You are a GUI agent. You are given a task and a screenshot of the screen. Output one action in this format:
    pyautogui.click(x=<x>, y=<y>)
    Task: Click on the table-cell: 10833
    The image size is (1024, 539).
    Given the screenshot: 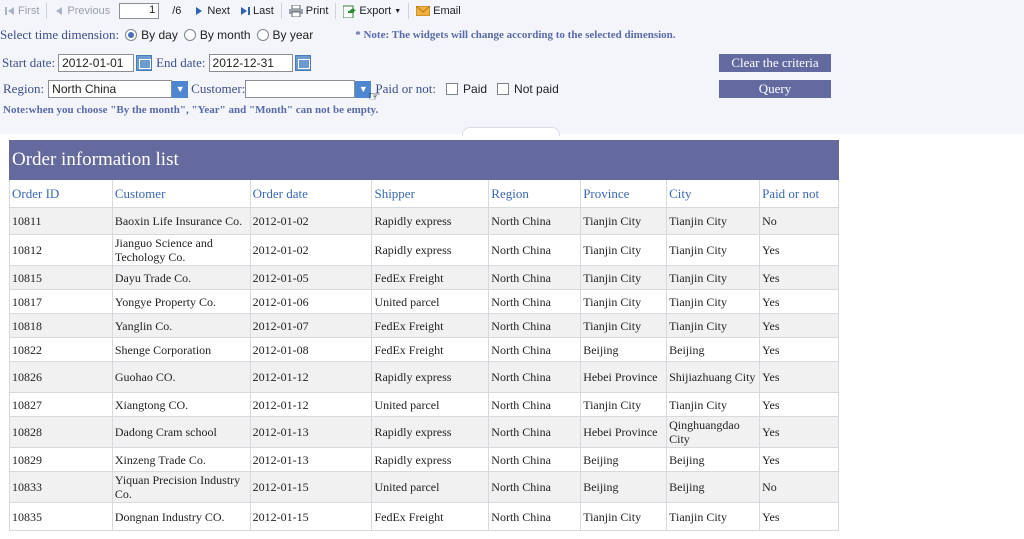 What is the action you would take?
    pyautogui.click(x=61, y=487)
    